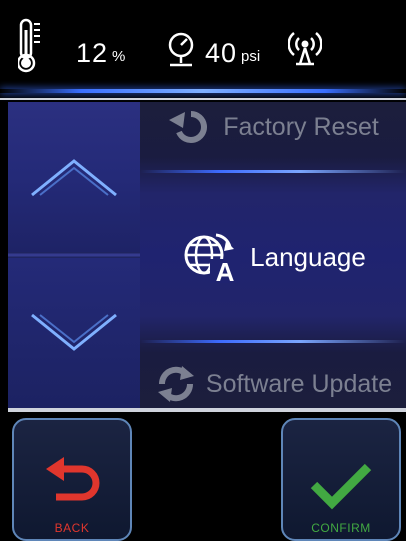 The height and width of the screenshot is (541, 406). Describe the element at coordinates (251, 56) in the screenshot. I see `pressure-unit: psi` at that location.